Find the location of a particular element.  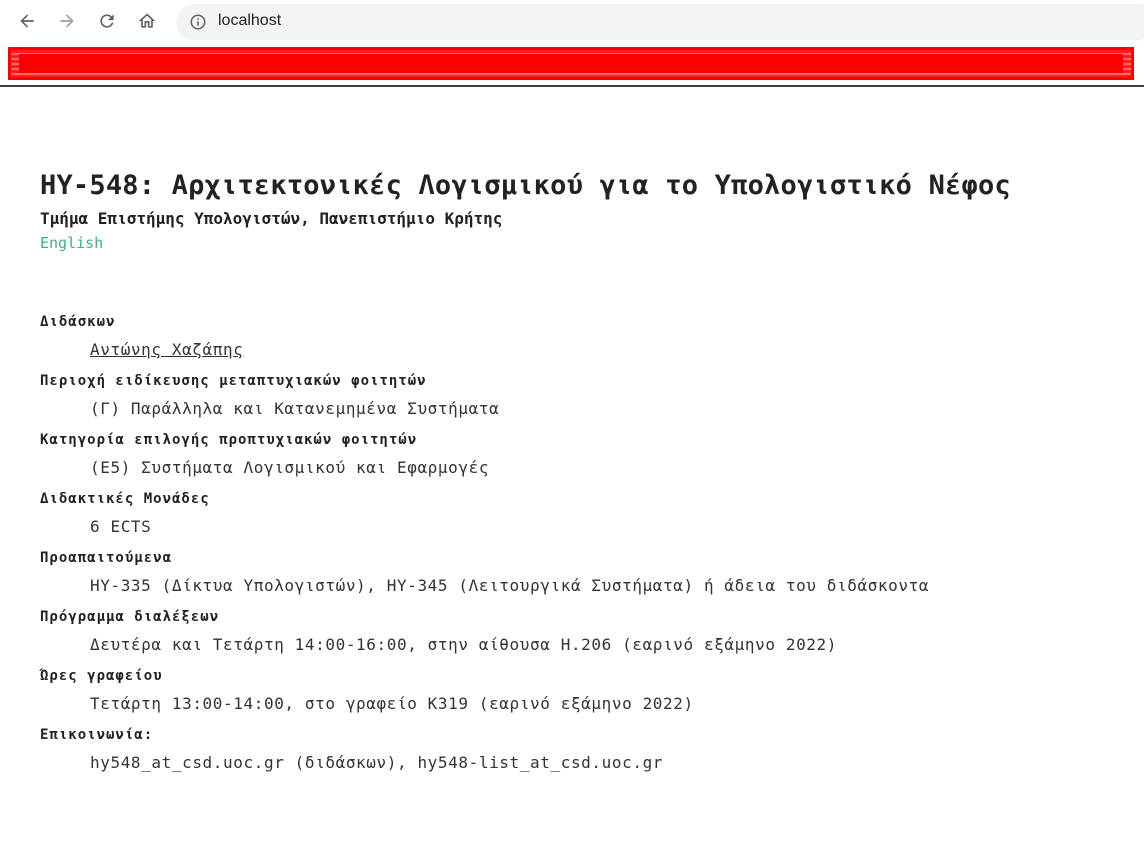

redaction-box is located at coordinates (571, 63).